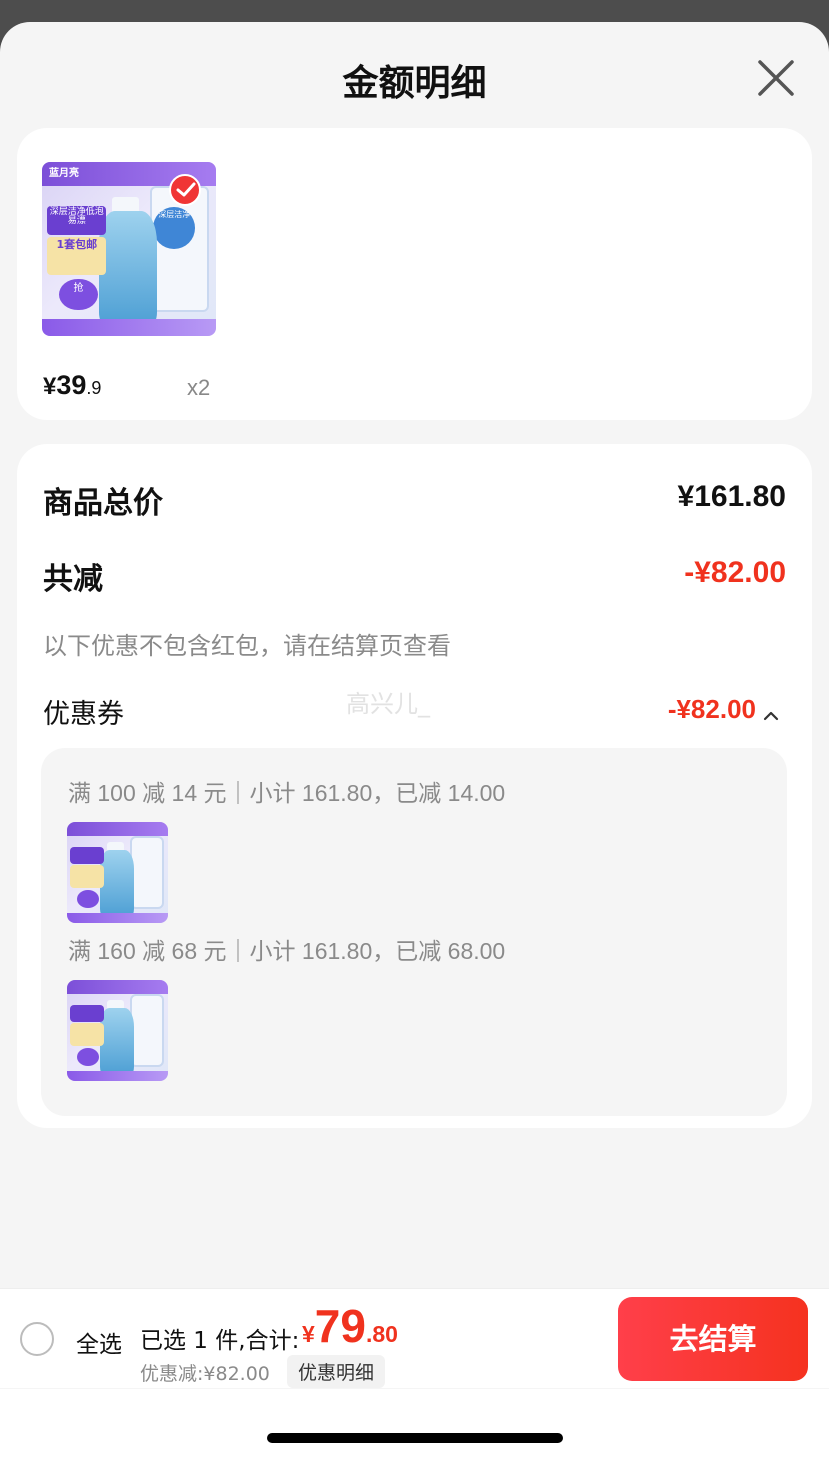  What do you see at coordinates (336, 1371) in the screenshot?
I see `discount-detail-button: 优惠明细` at bounding box center [336, 1371].